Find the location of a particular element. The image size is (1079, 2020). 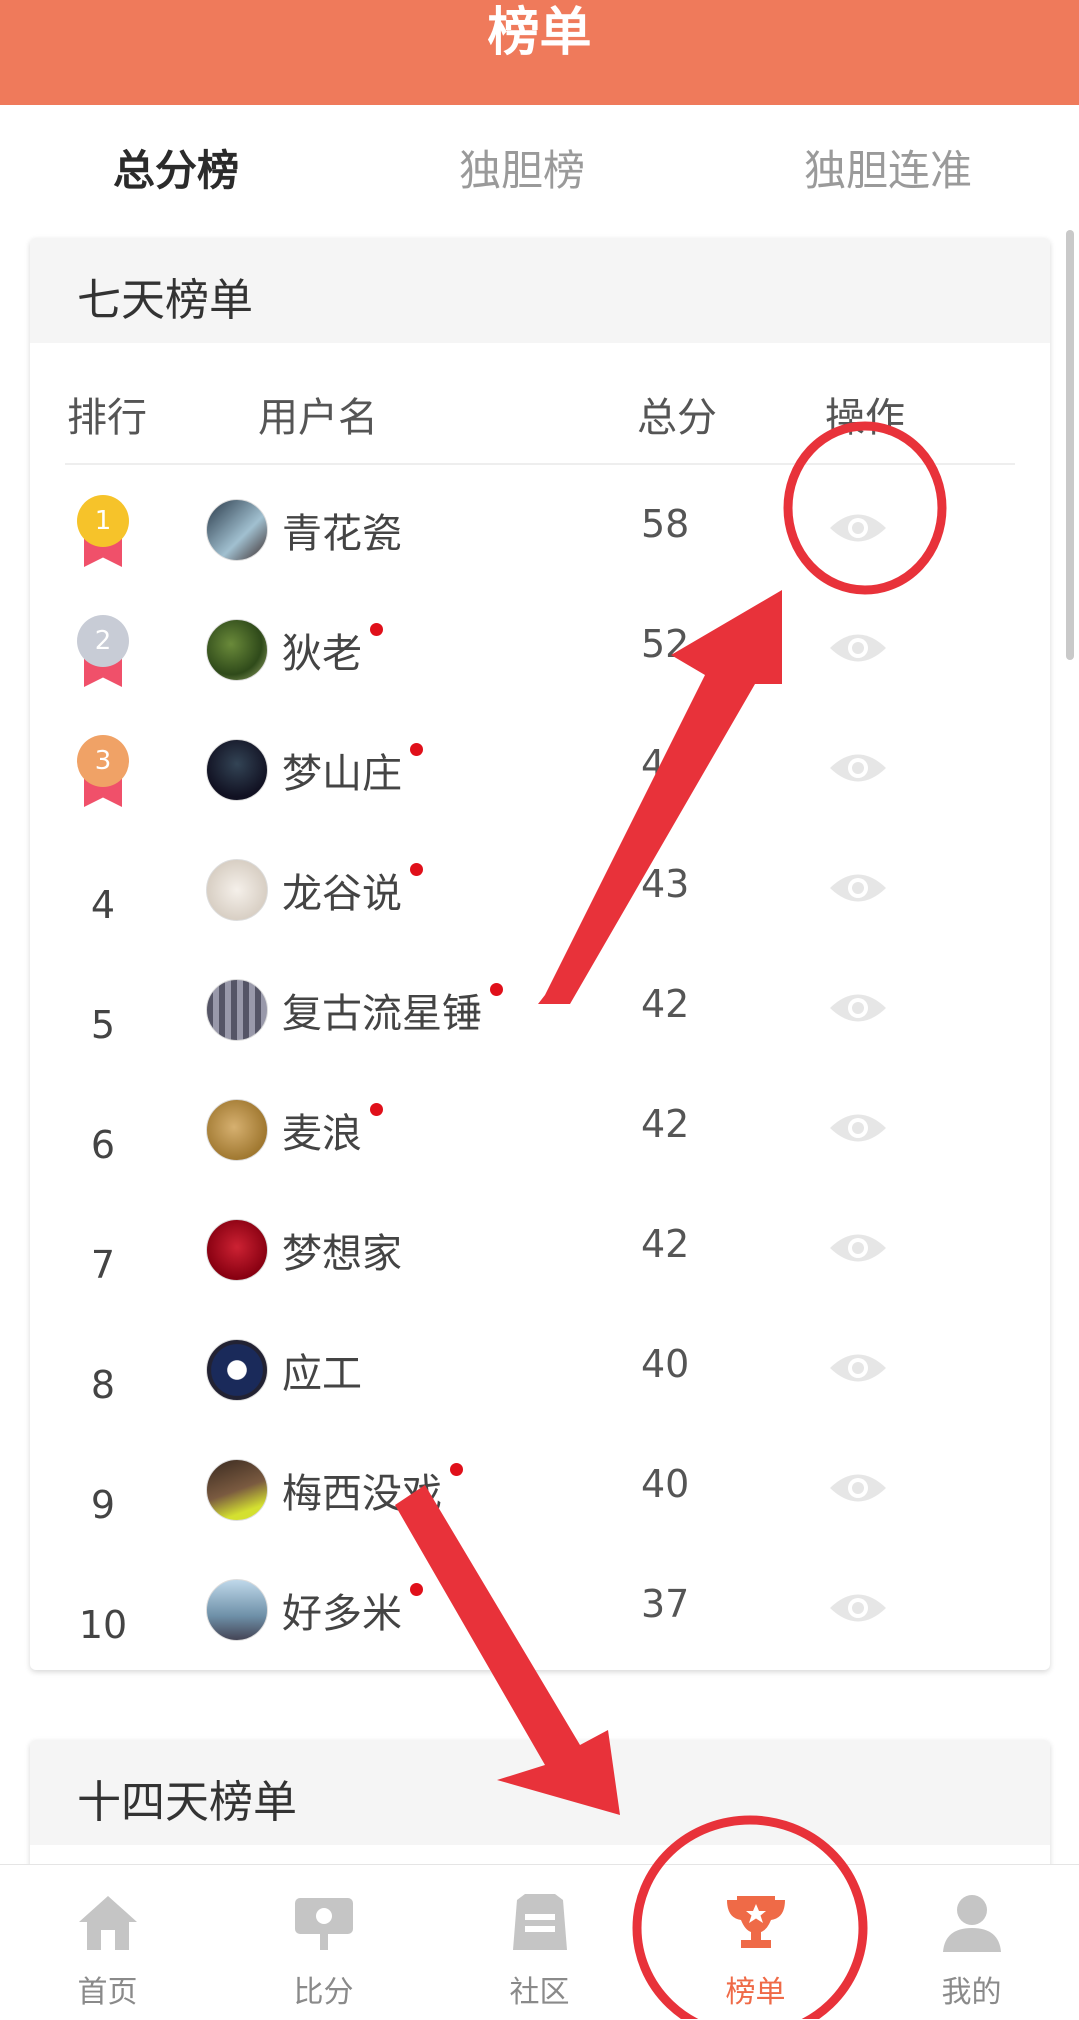

username: 复古流星锤 is located at coordinates (392, 1010).